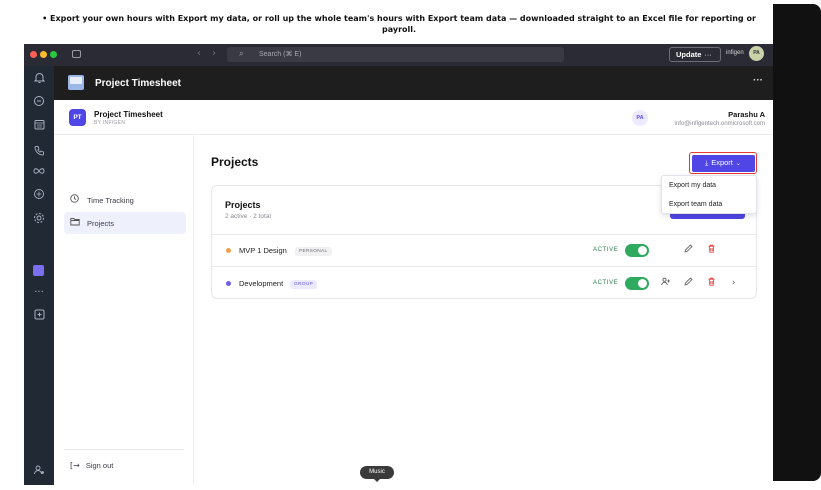  What do you see at coordinates (110, 200) in the screenshot?
I see `nav-item-label: Time Tracking` at bounding box center [110, 200].